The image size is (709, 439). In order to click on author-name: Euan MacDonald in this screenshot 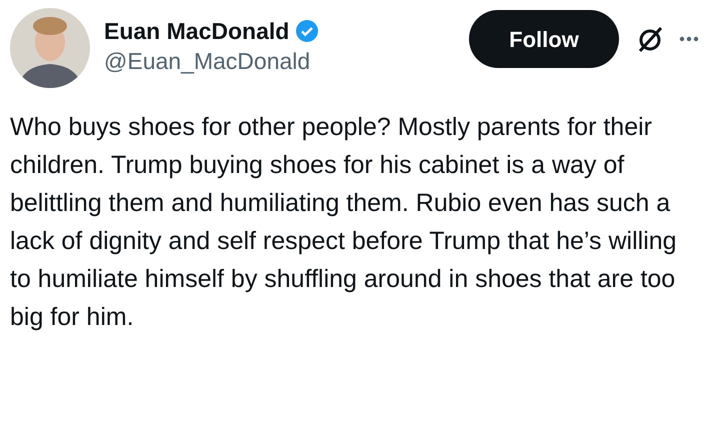, I will do `click(197, 31)`.